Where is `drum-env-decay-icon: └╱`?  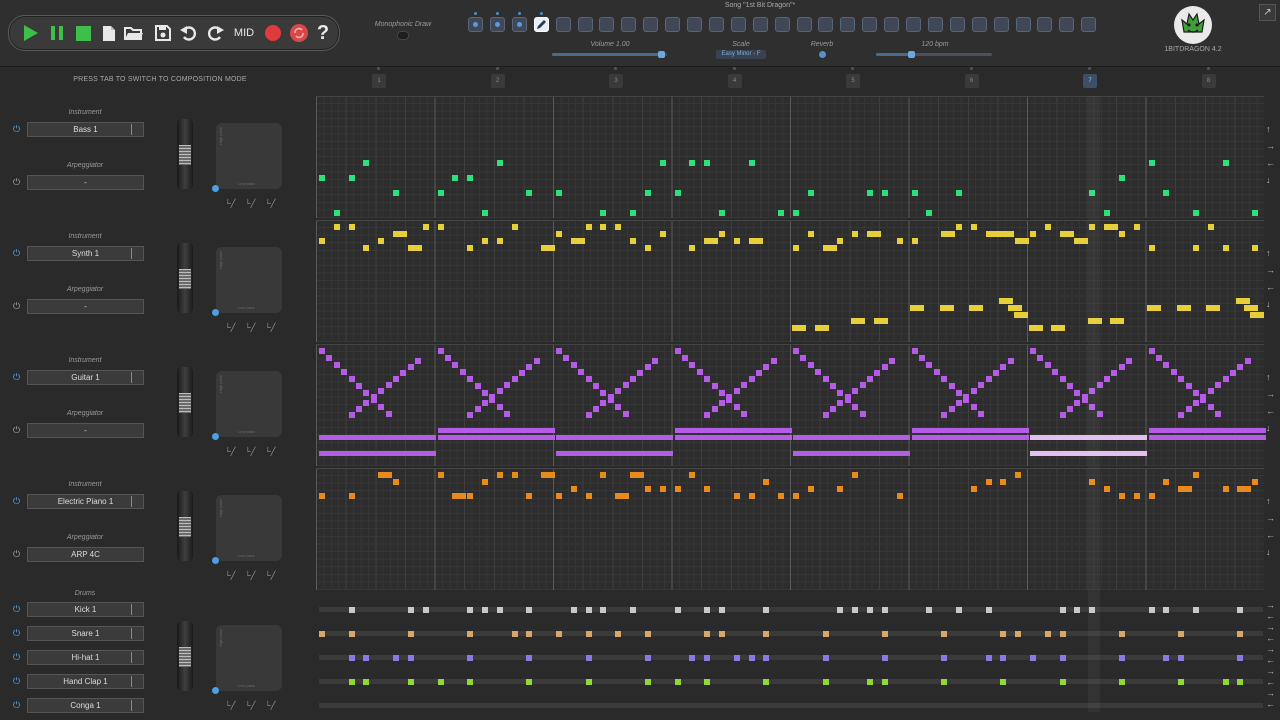 drum-env-decay-icon: └╱ is located at coordinates (250, 705).